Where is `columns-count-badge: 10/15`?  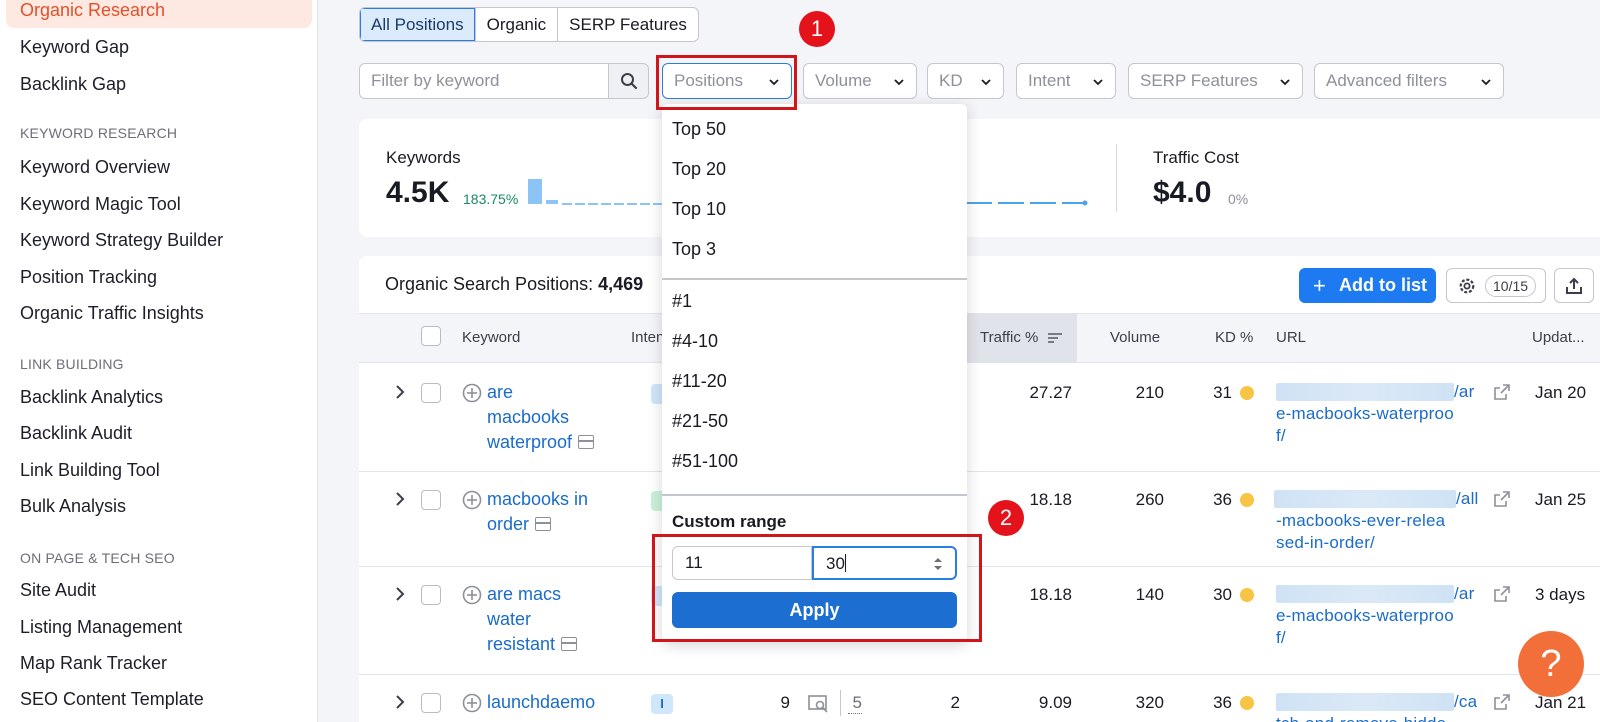 columns-count-badge: 10/15 is located at coordinates (1511, 286).